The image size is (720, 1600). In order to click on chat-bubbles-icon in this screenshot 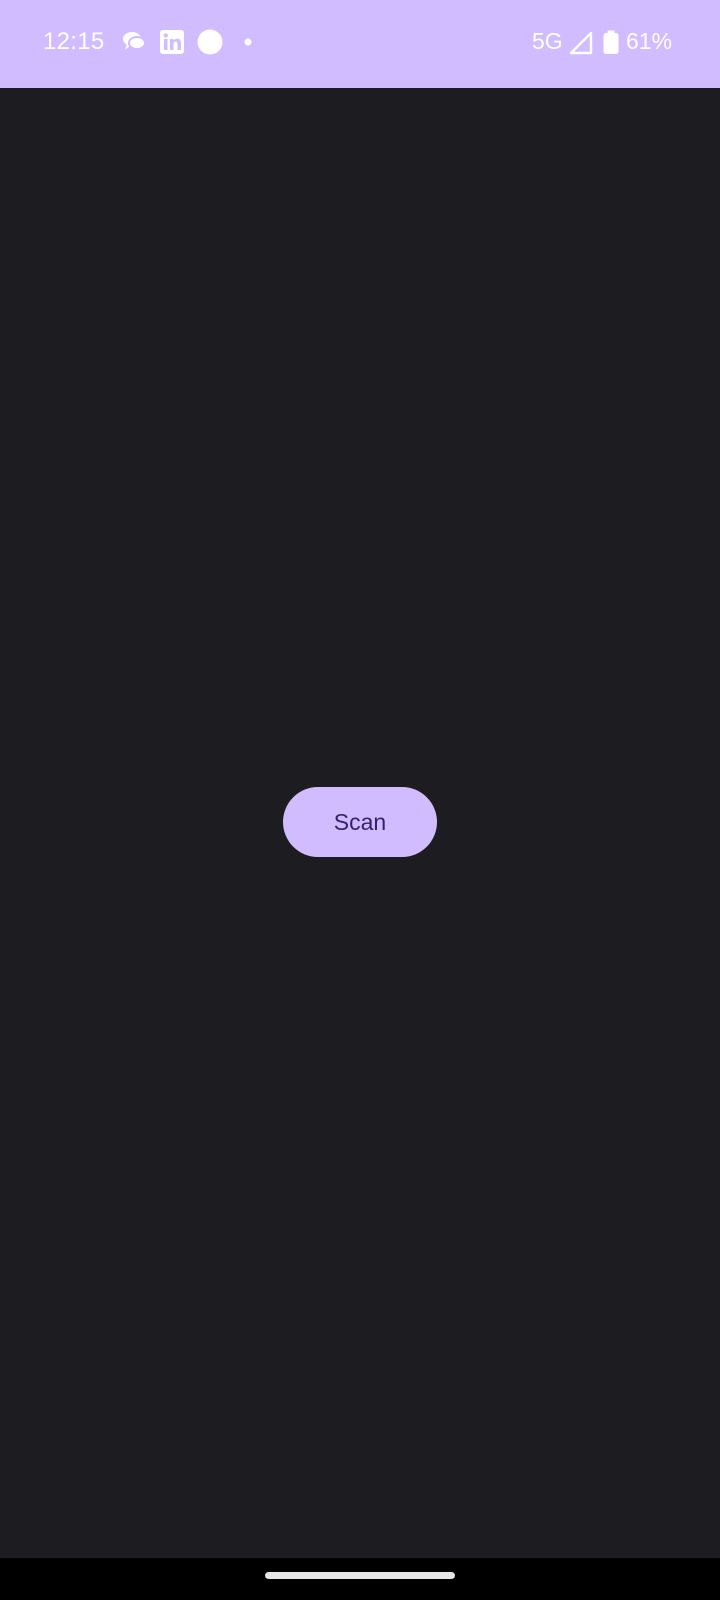, I will do `click(134, 42)`.